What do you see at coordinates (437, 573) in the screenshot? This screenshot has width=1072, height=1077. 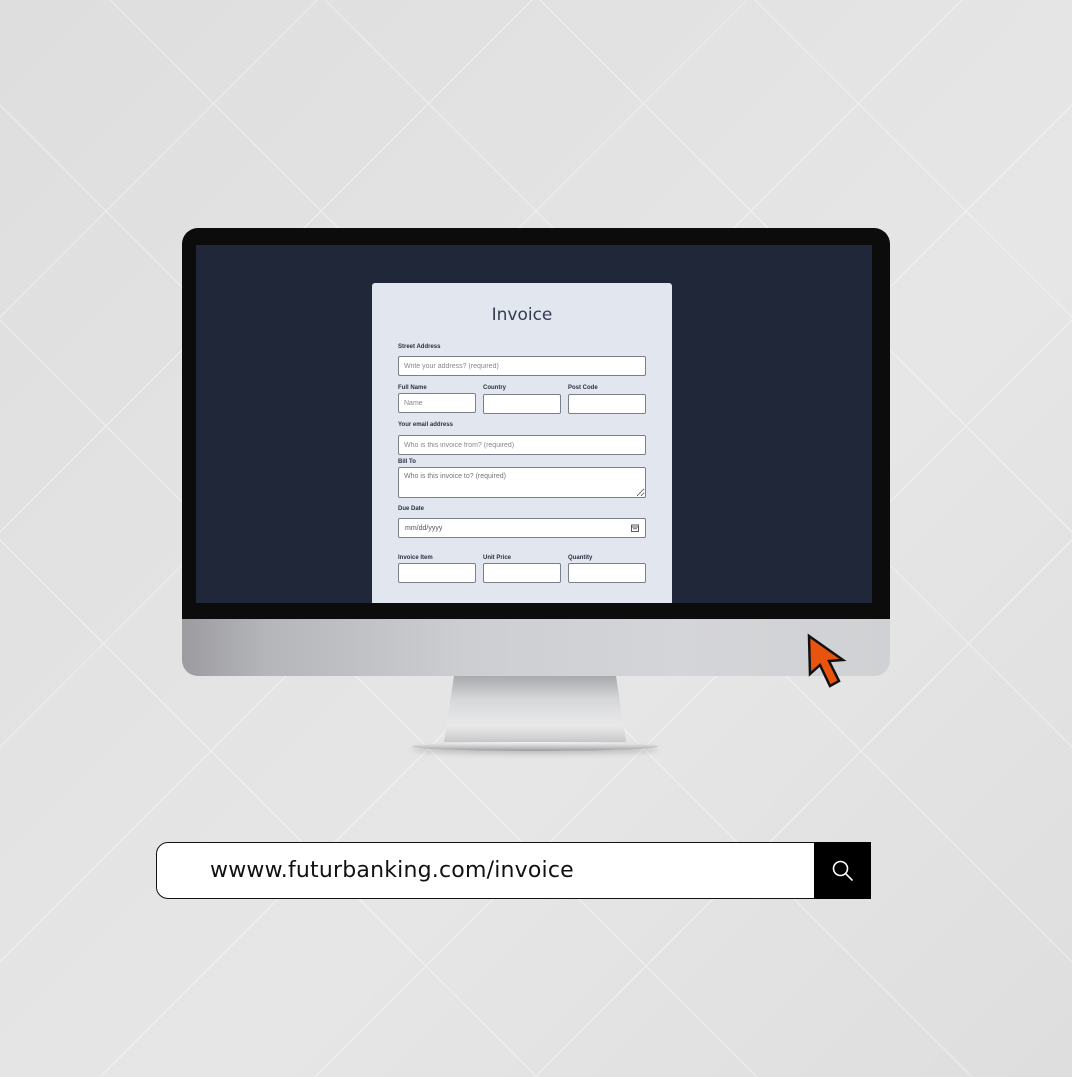 I see `invoice-item-input` at bounding box center [437, 573].